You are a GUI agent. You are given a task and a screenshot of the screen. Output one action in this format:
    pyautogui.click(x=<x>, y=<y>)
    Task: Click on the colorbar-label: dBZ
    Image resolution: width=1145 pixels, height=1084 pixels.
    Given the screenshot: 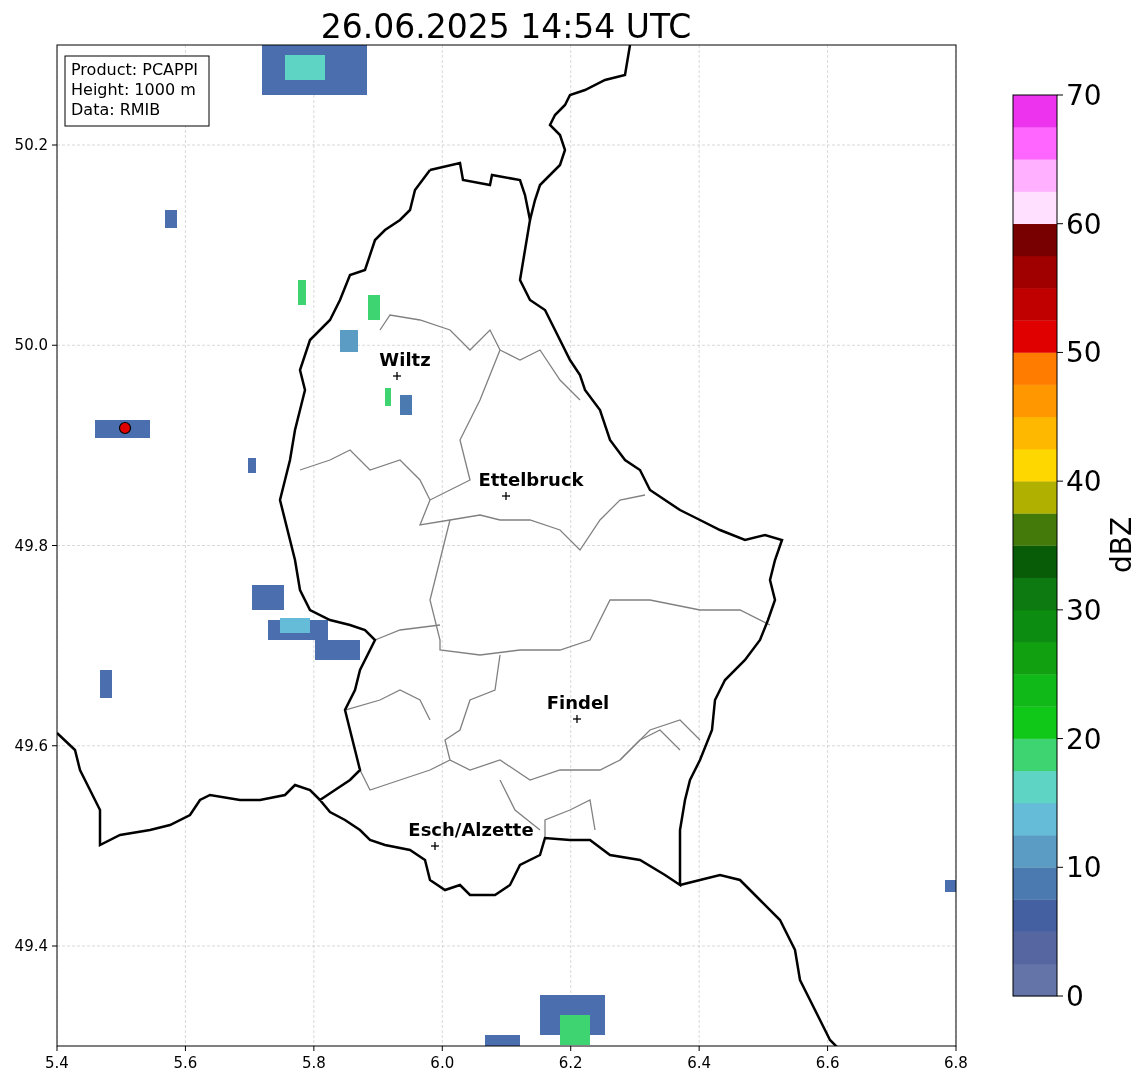 What is the action you would take?
    pyautogui.click(x=1121, y=545)
    